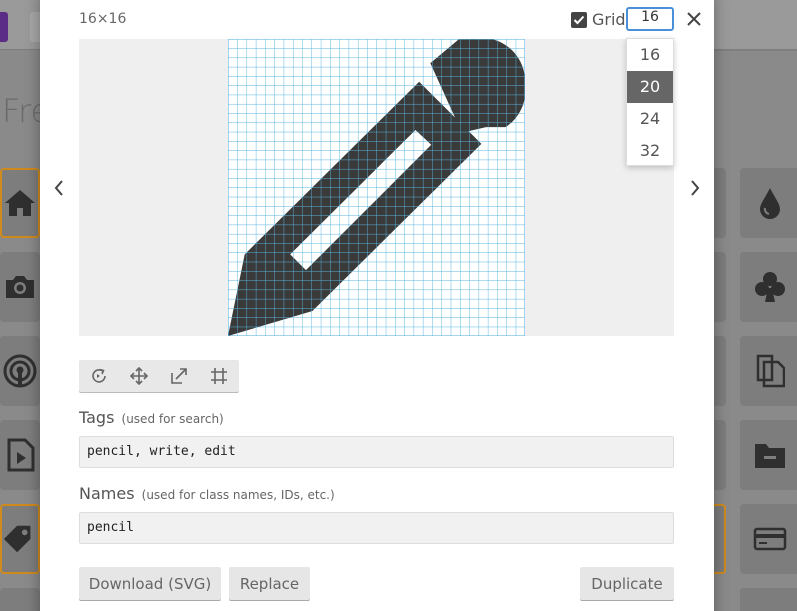 The height and width of the screenshot is (611, 797). I want to click on file-play-icon, so click(21, 455).